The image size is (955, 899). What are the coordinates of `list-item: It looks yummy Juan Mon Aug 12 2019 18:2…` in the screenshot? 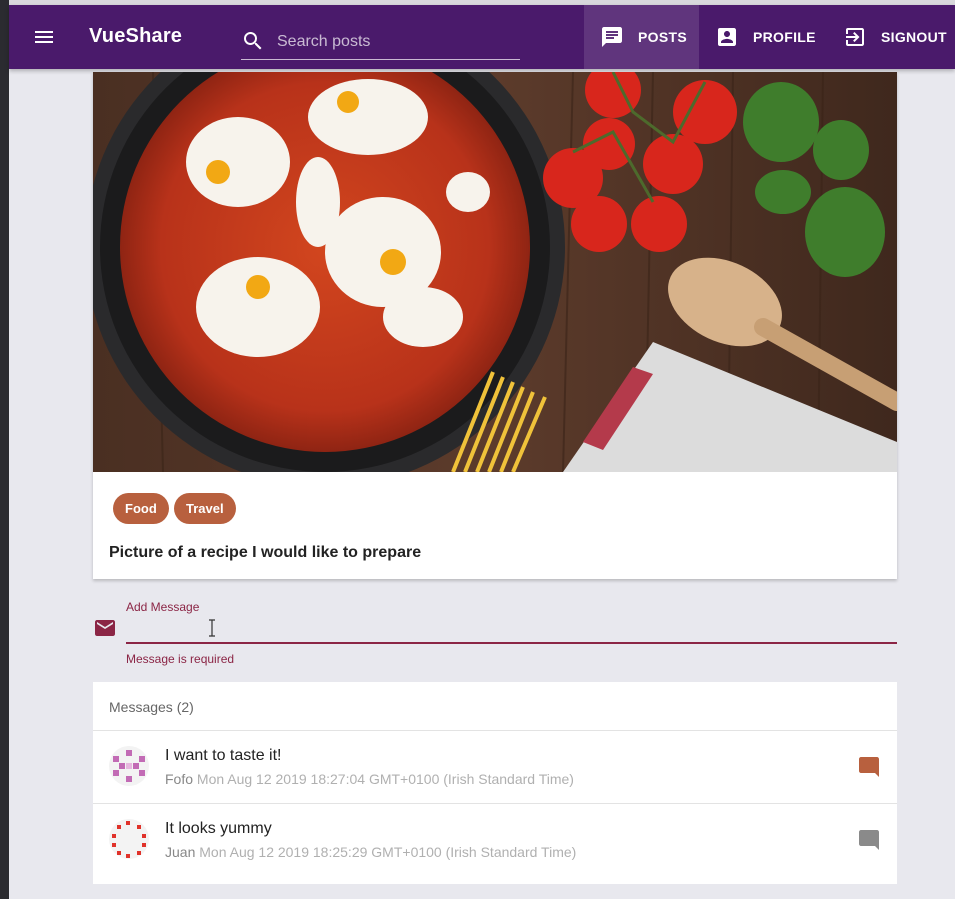 It's located at (495, 839).